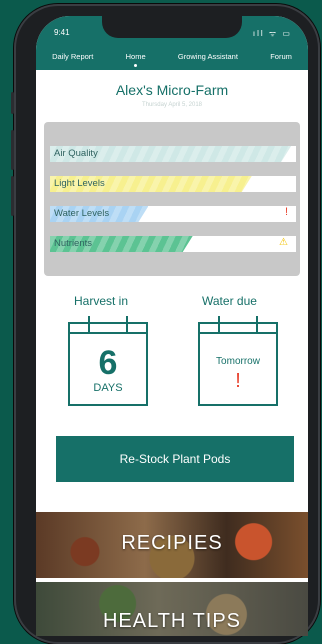 This screenshot has height=644, width=322. I want to click on water-due-value: Tomorrow, so click(238, 361).